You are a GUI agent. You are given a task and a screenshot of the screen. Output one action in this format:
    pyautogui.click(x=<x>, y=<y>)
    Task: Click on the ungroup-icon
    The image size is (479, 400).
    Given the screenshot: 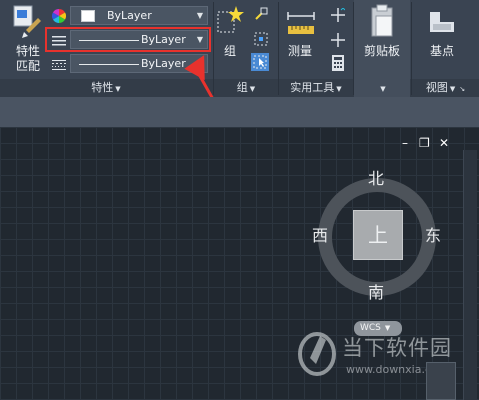 What is the action you would take?
    pyautogui.click(x=261, y=15)
    